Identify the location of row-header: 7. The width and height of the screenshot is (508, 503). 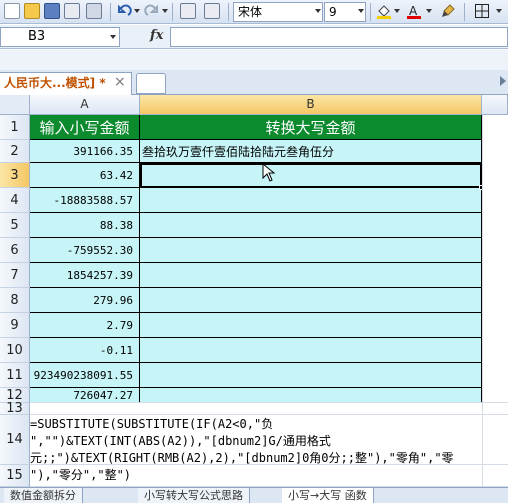
(15, 275).